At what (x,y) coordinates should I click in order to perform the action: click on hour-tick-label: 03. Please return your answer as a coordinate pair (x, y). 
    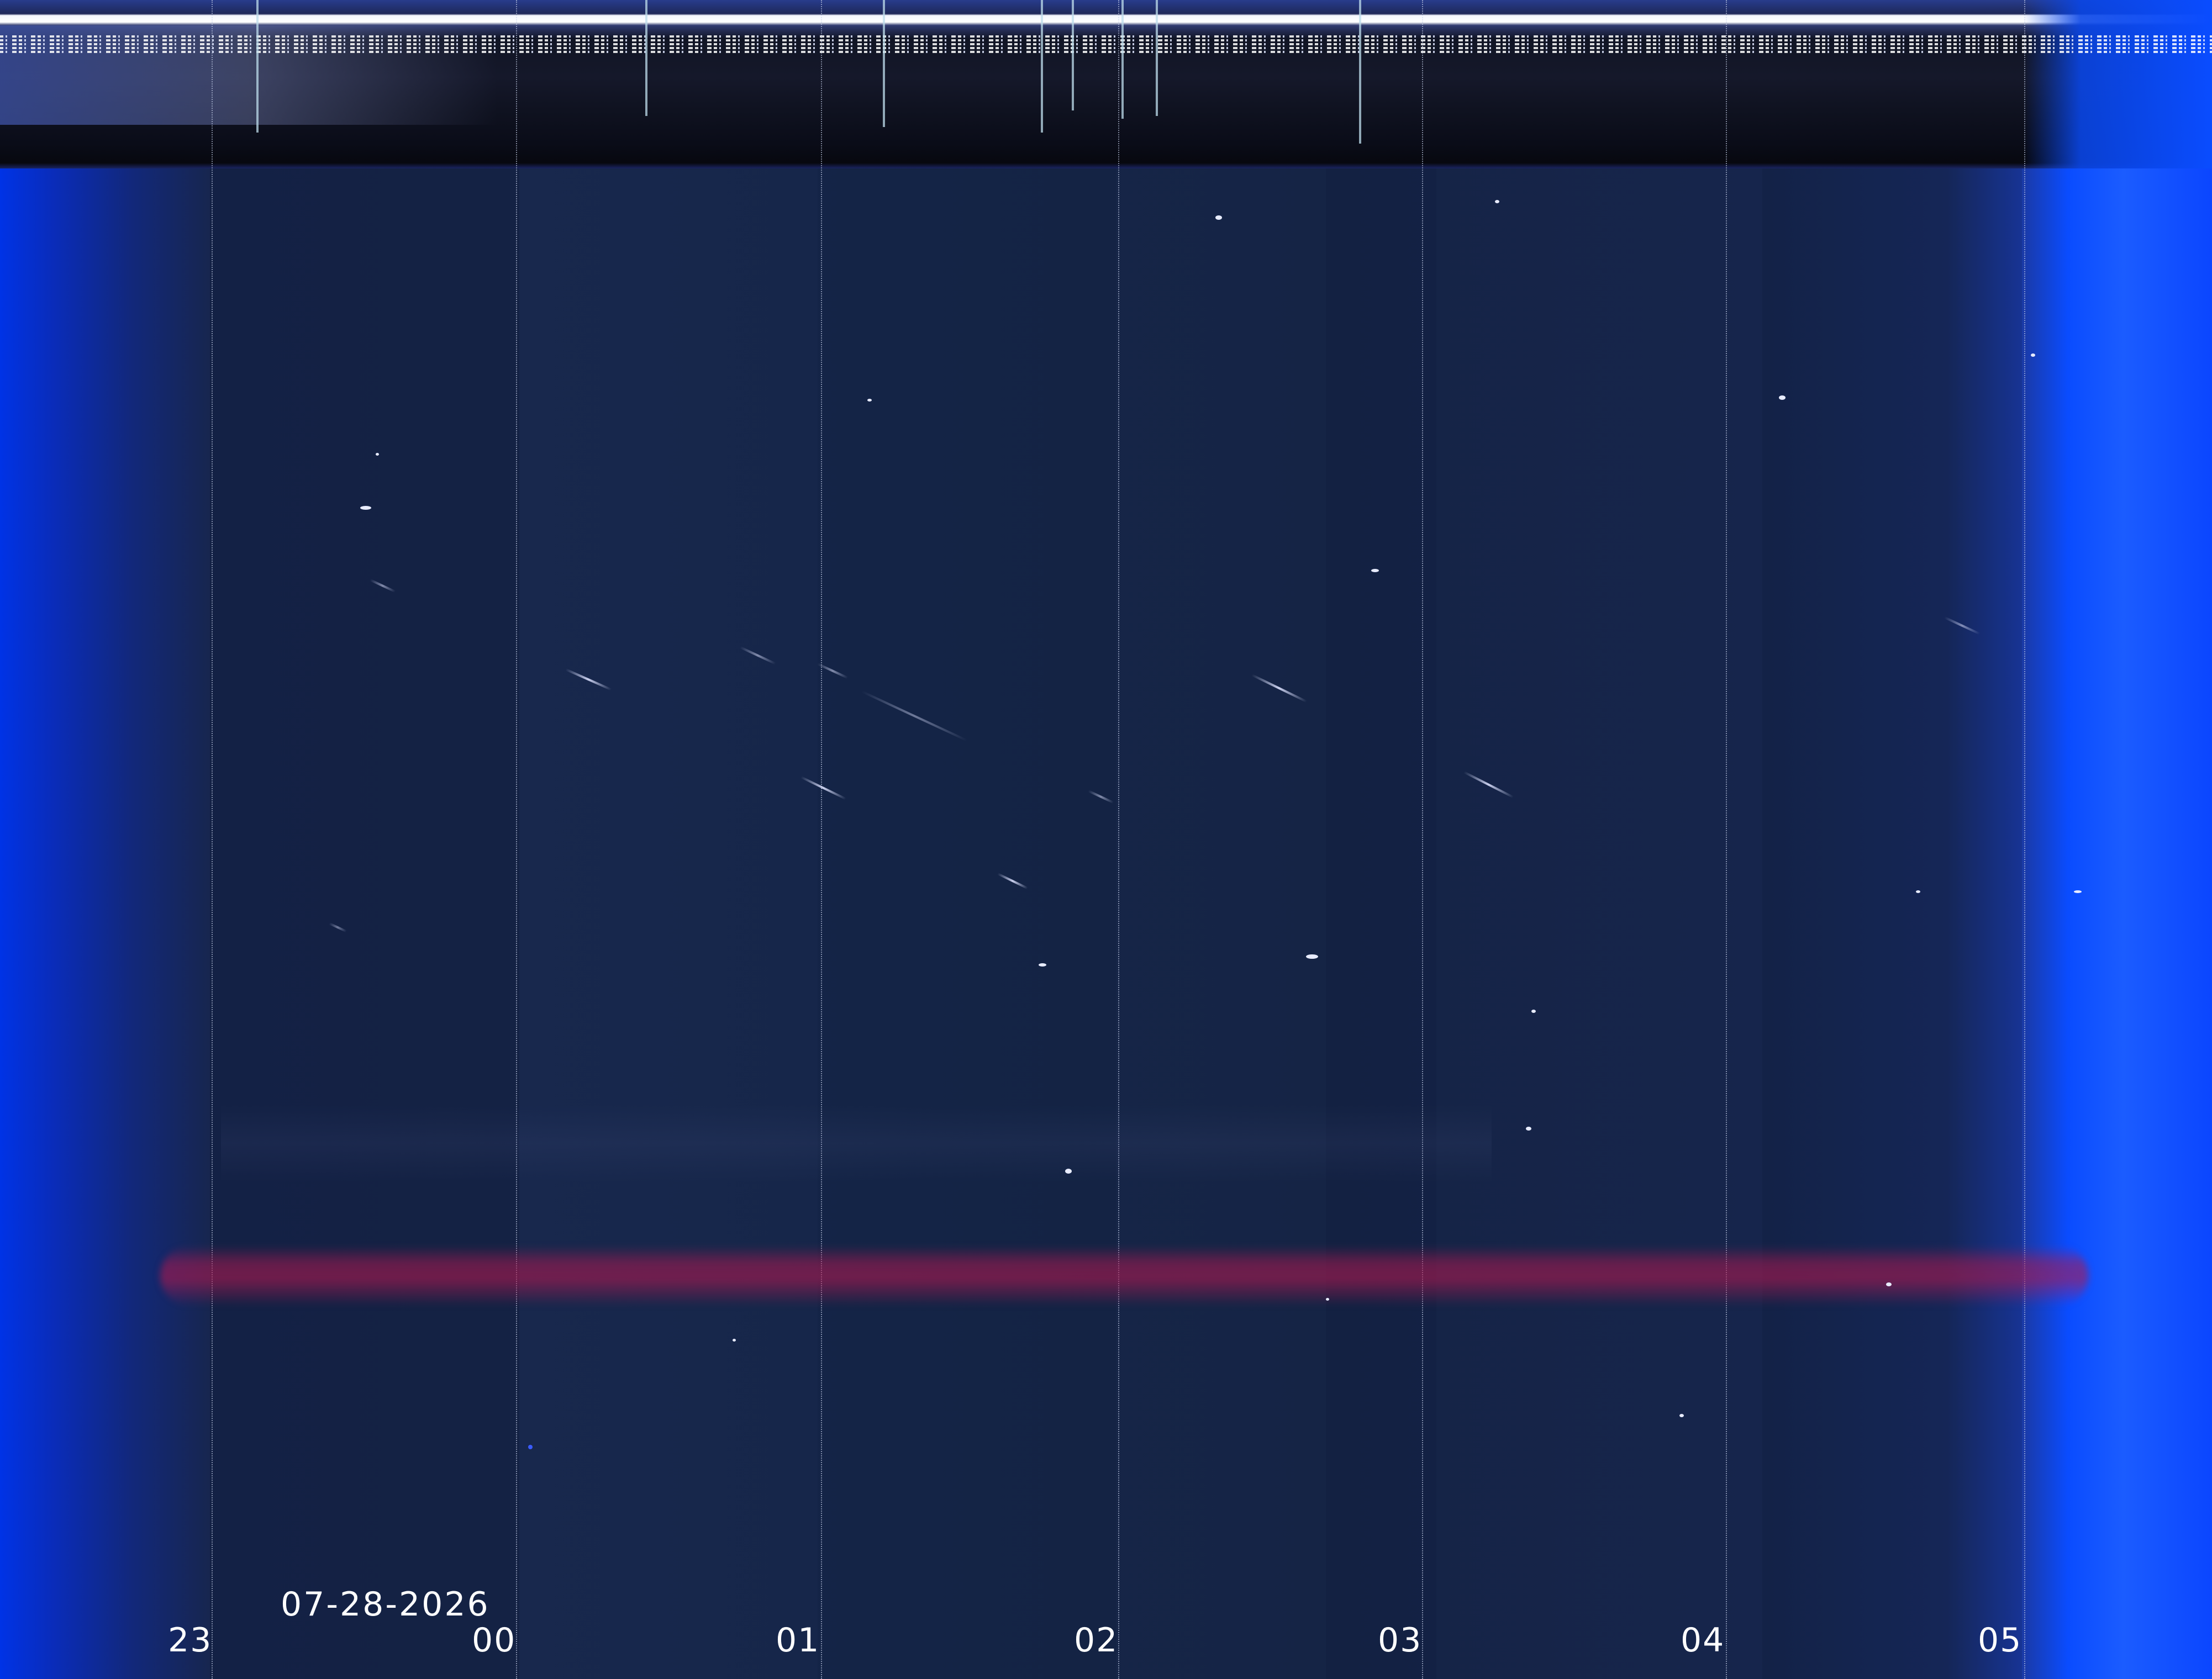
    Looking at the image, I should click on (1400, 1640).